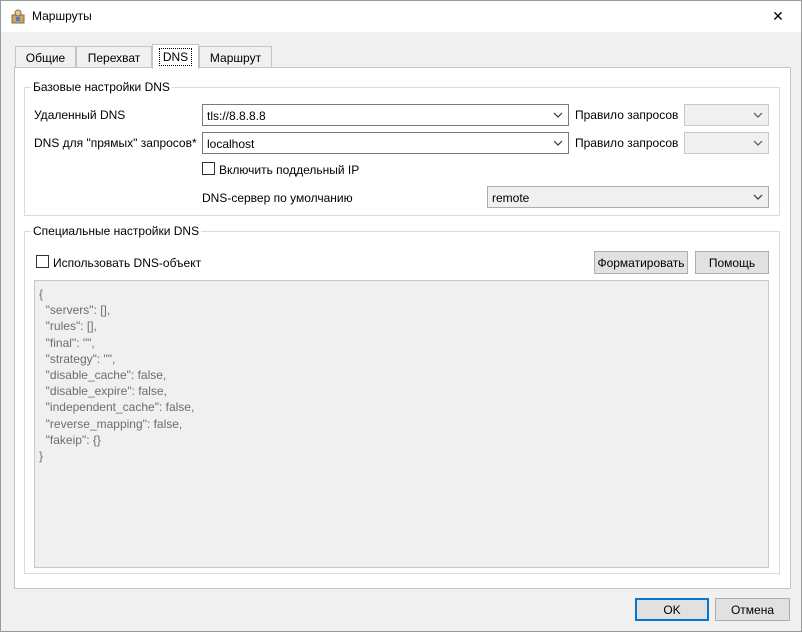 This screenshot has height=632, width=802. Describe the element at coordinates (117, 407) in the screenshot. I see `editor-line: "independent_cache": false,` at that location.